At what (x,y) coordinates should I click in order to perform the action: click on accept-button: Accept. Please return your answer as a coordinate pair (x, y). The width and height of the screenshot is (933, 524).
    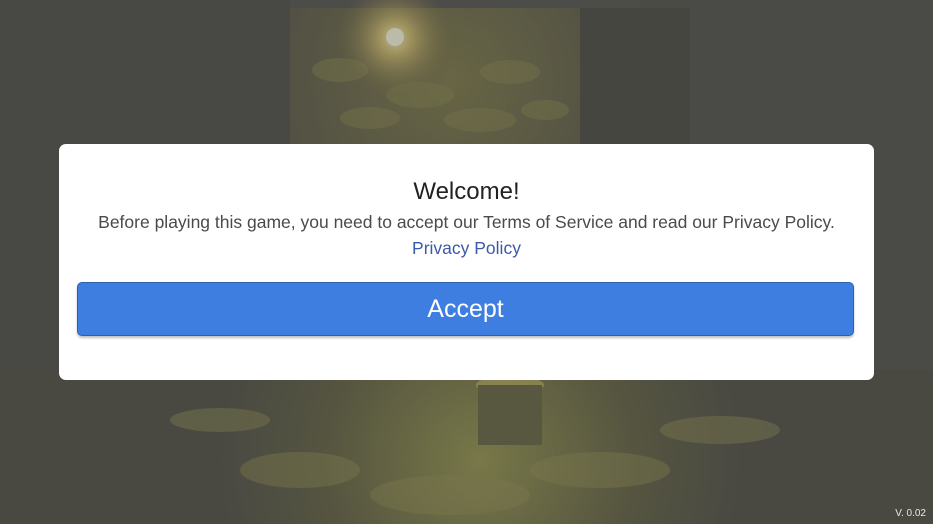
    Looking at the image, I should click on (465, 309).